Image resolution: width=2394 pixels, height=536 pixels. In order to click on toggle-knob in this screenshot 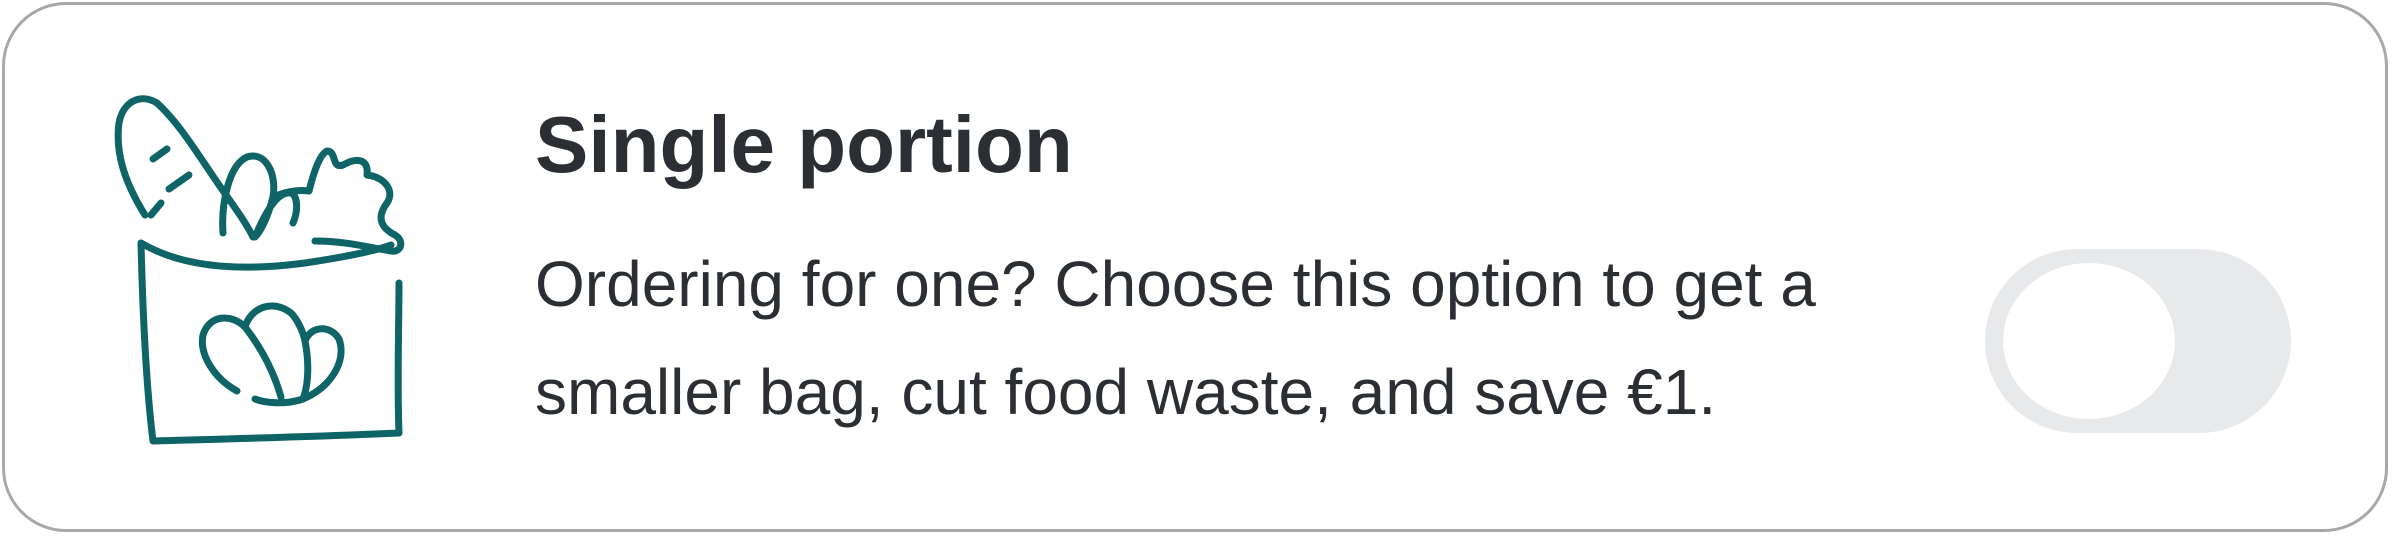, I will do `click(2089, 341)`.